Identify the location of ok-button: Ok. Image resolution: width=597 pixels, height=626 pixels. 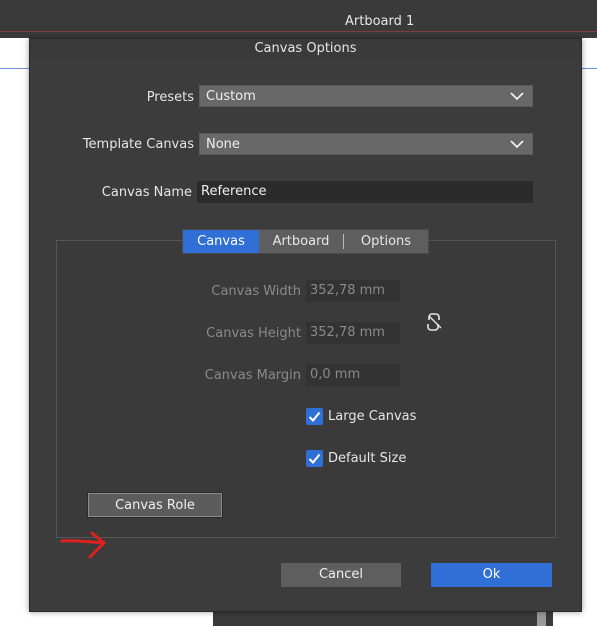
(491, 575).